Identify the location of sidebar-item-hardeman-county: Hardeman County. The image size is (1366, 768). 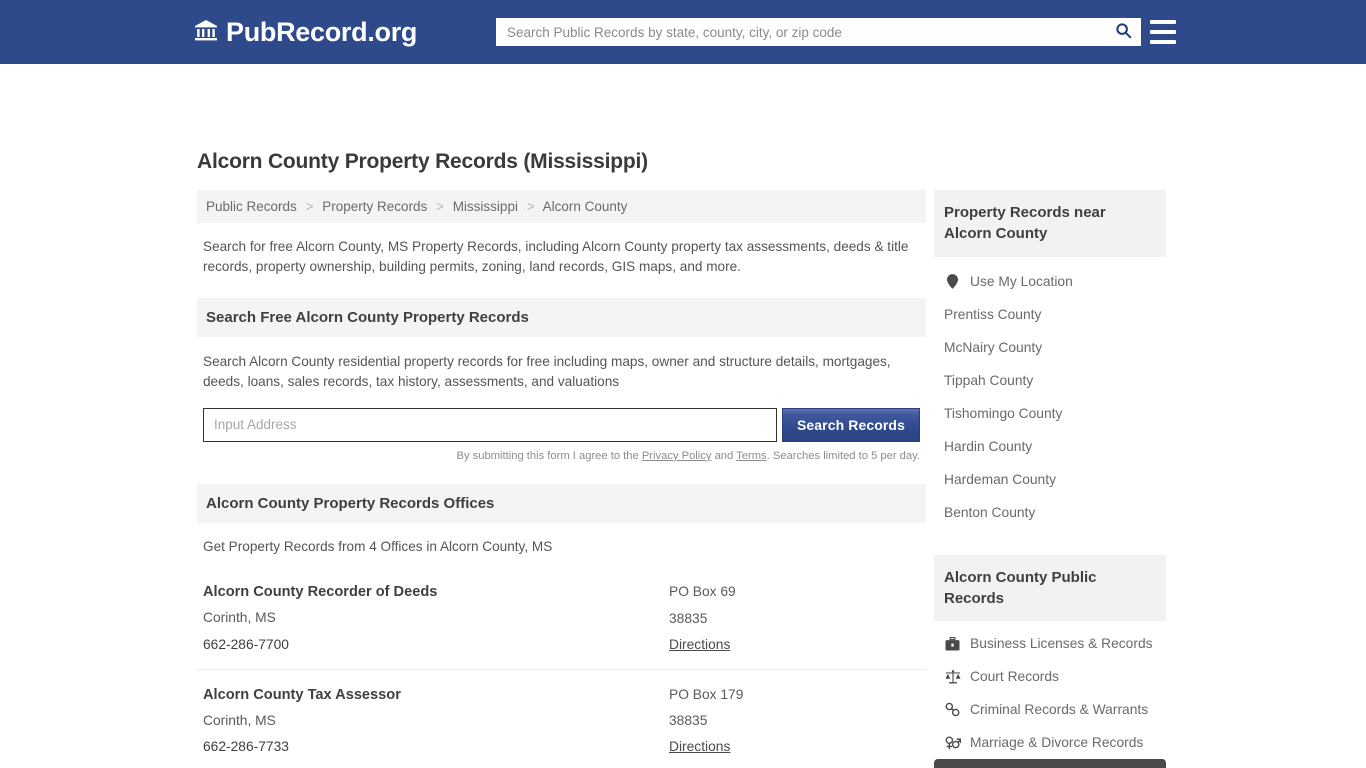
(1050, 479).